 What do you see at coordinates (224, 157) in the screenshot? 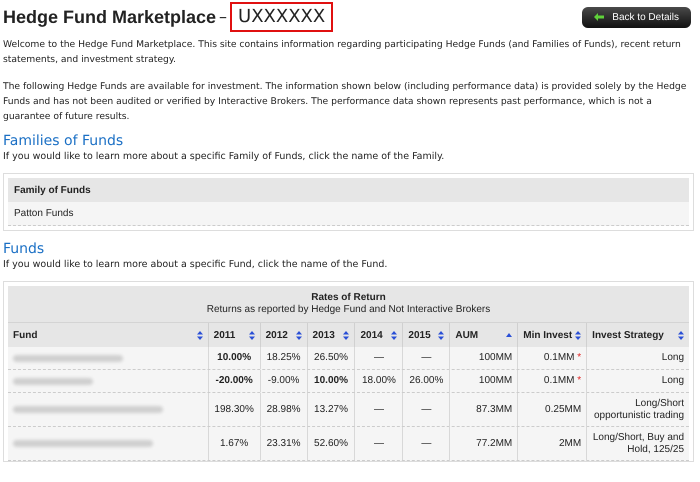
I see `section-hint: If you would like to learn more about a specific Family of Funds, click the name of the Family.` at bounding box center [224, 157].